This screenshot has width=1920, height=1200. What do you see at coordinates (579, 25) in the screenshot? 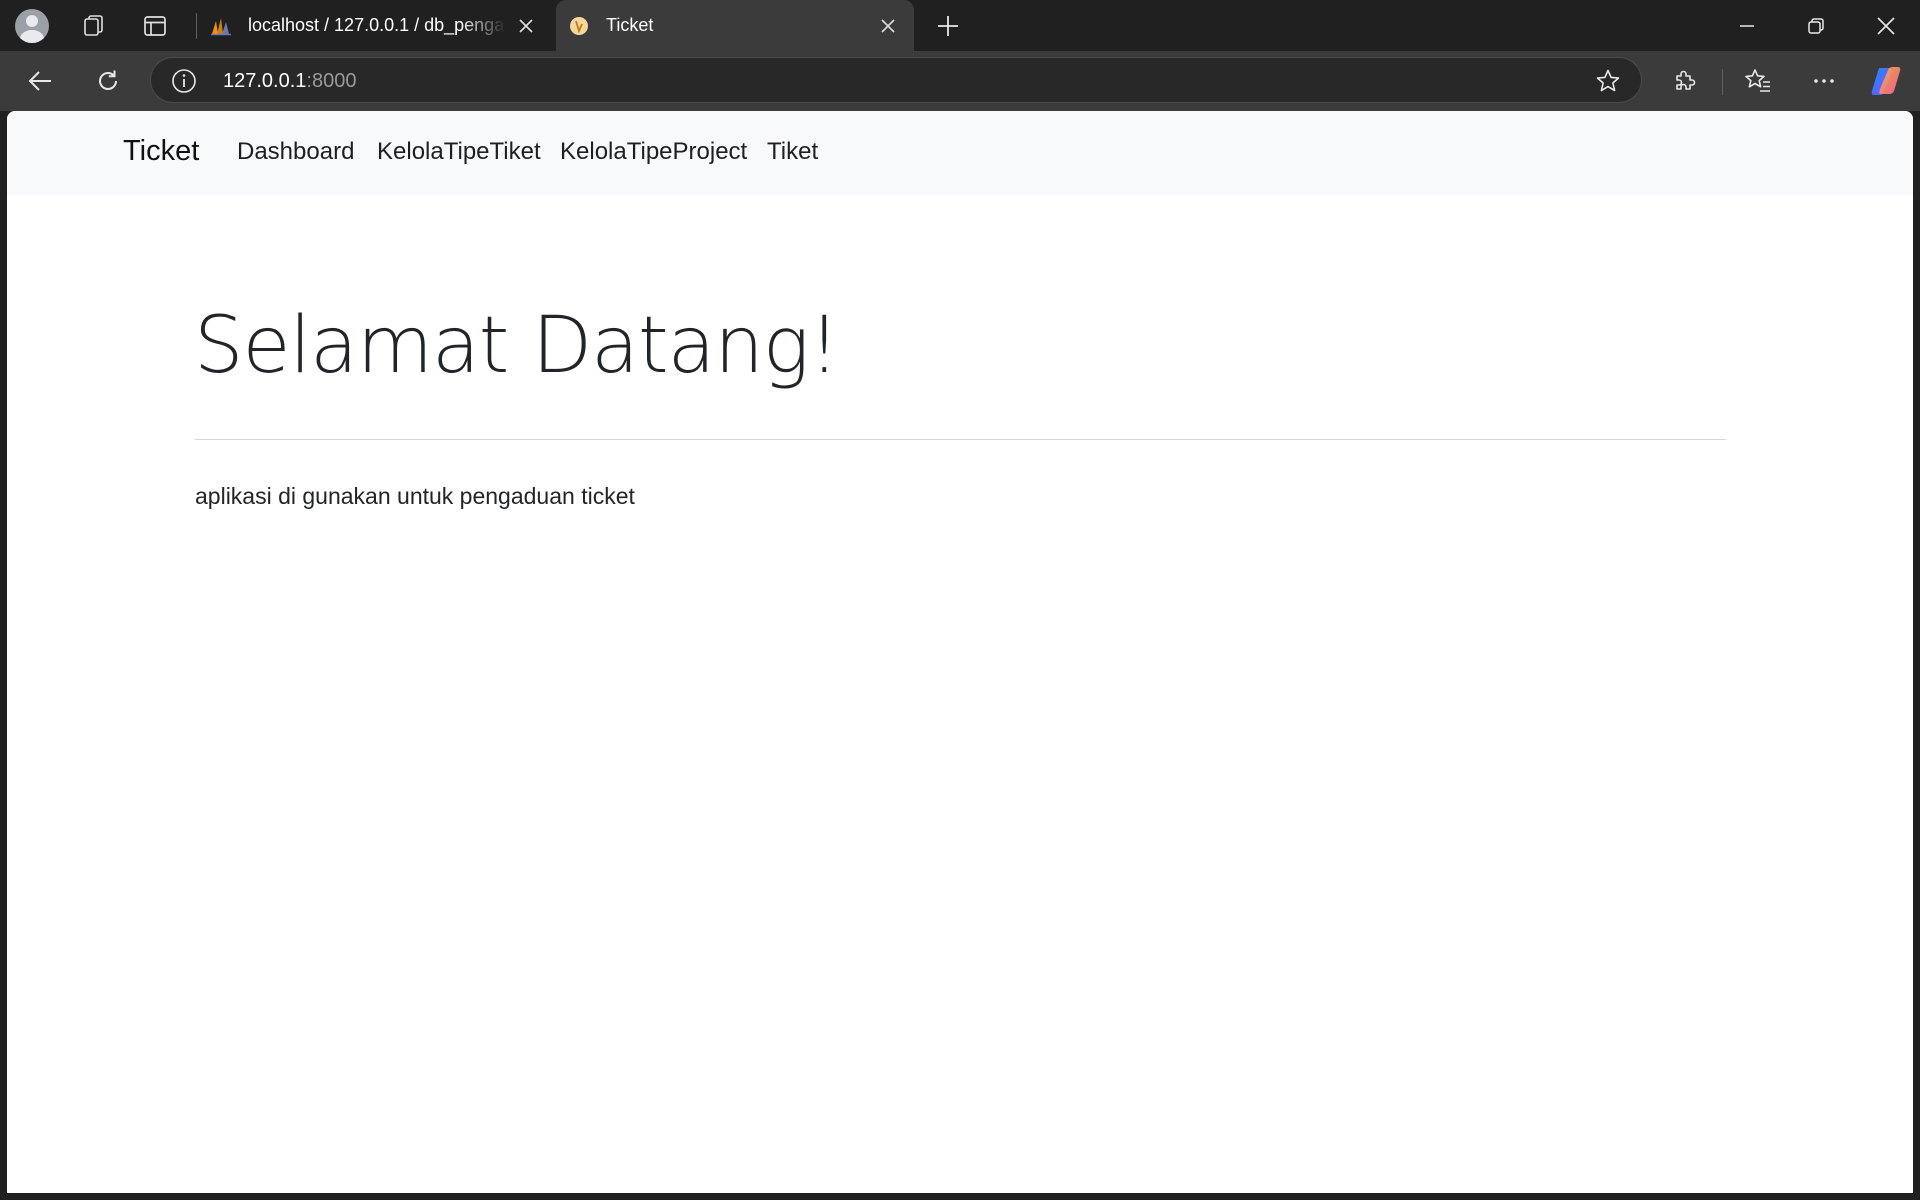
I see `laravel-icon` at bounding box center [579, 25].